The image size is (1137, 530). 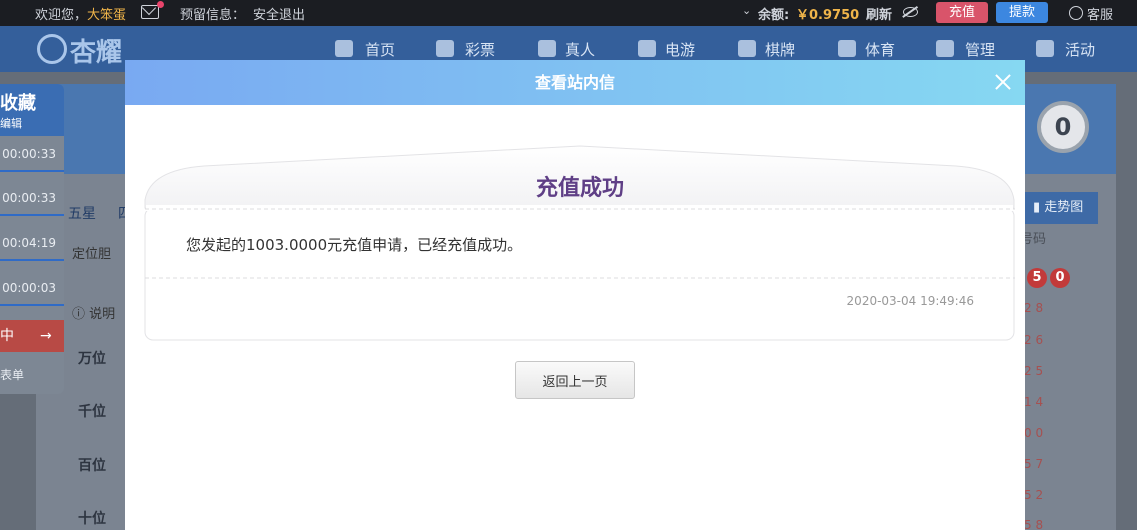 I want to click on logout-link: 安全退出, so click(x=279, y=13).